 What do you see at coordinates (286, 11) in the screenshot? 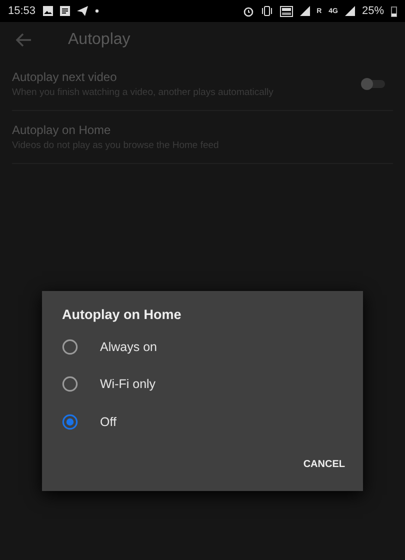
I see `volte-icon` at bounding box center [286, 11].